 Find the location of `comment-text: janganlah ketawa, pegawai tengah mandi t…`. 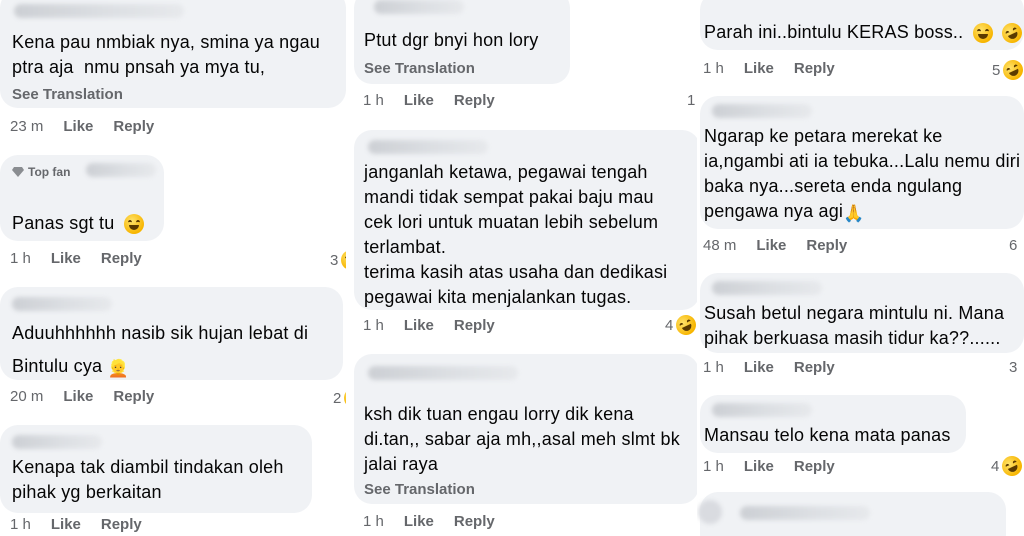

comment-text: janganlah ketawa, pegawai tengah mandi t… is located at coordinates (516, 234).